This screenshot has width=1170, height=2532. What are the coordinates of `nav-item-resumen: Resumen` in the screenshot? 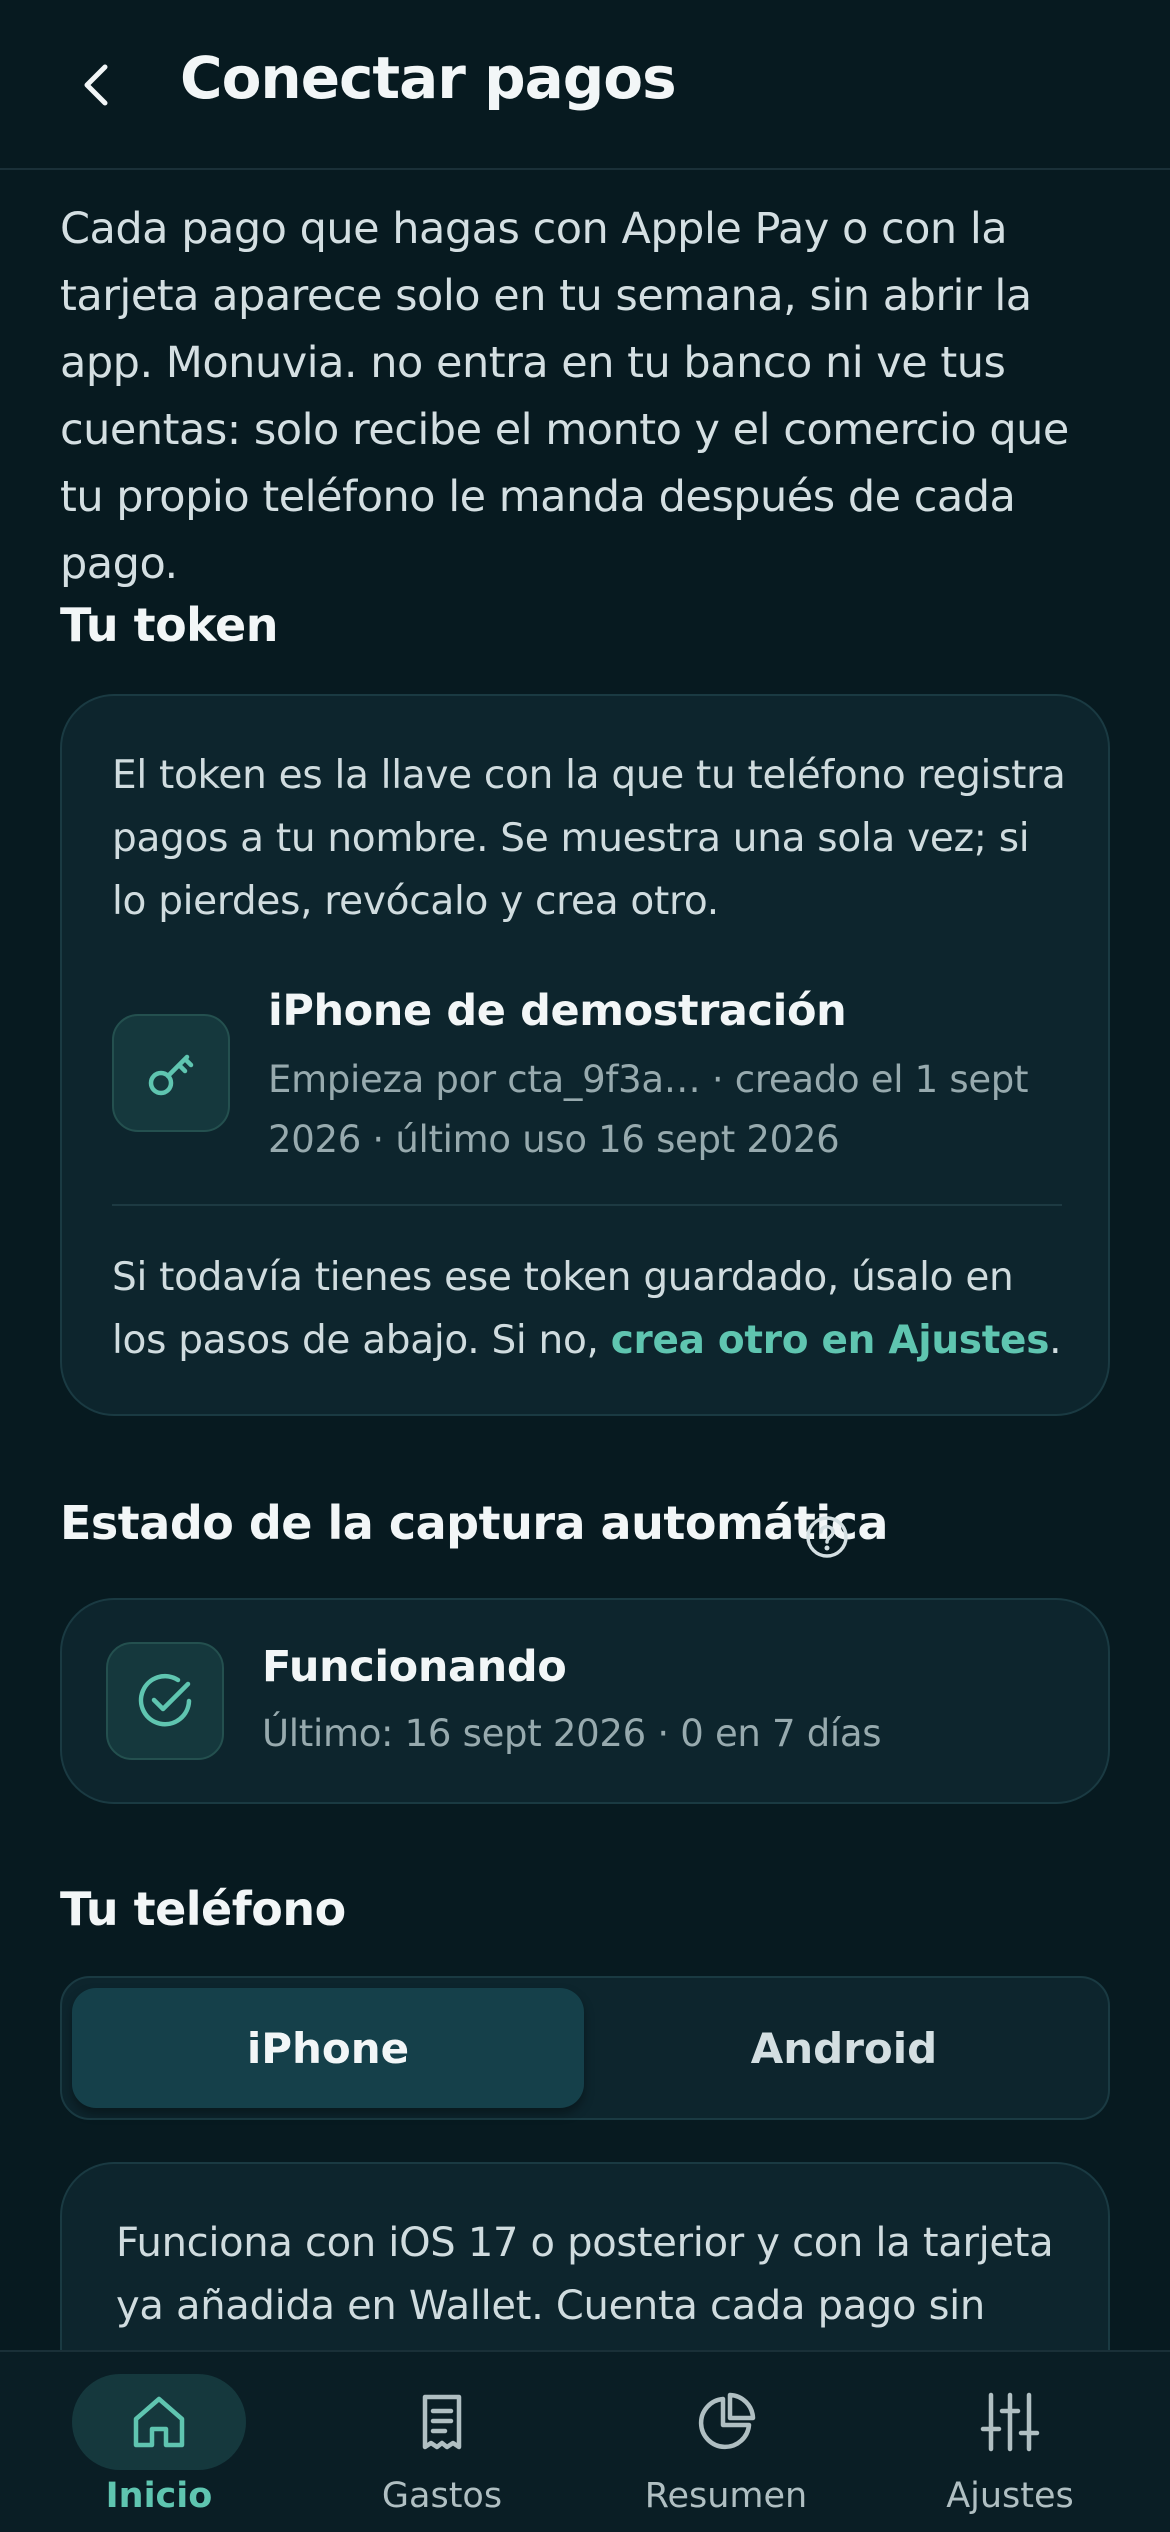 It's located at (726, 2442).